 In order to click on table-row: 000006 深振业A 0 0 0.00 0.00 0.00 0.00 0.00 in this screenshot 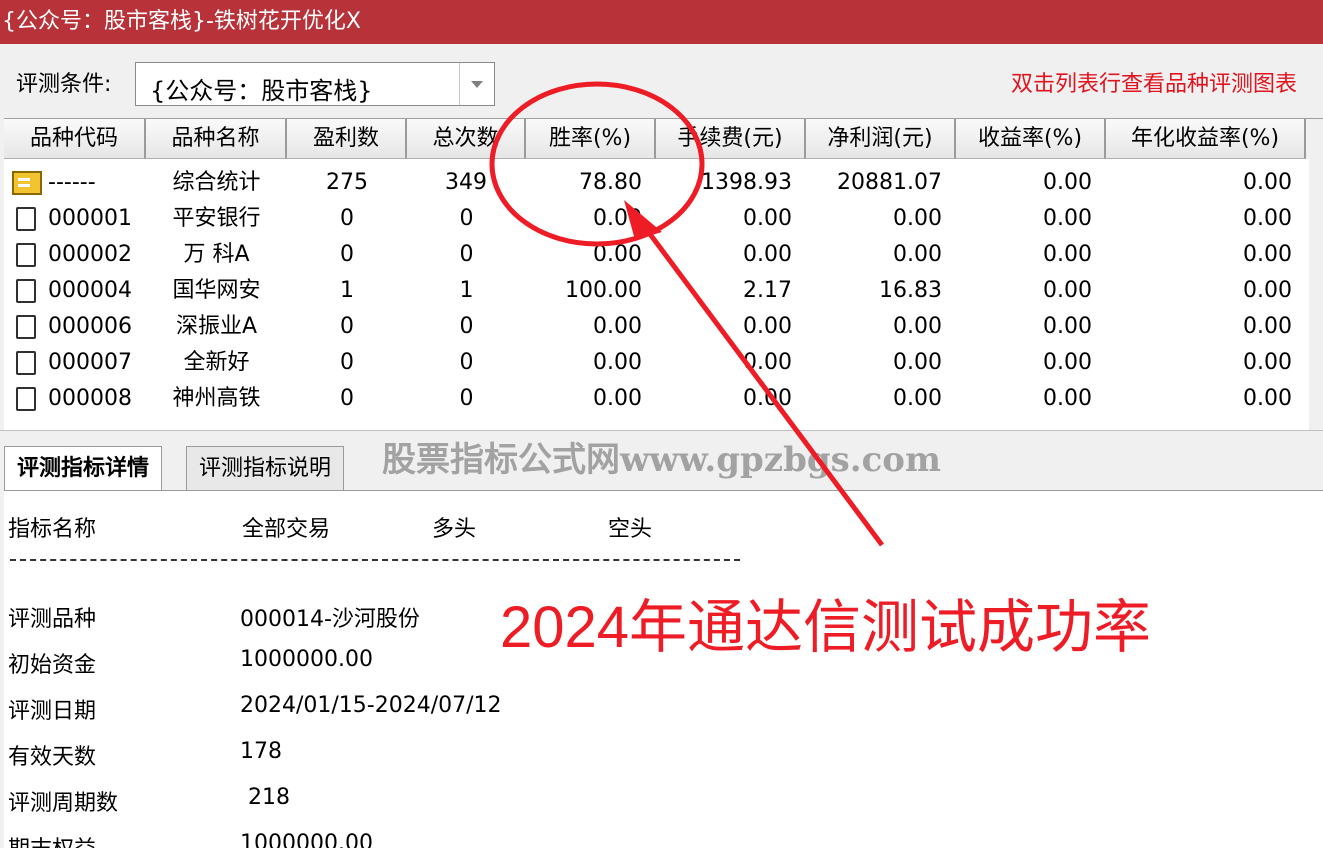, I will do `click(663, 327)`.